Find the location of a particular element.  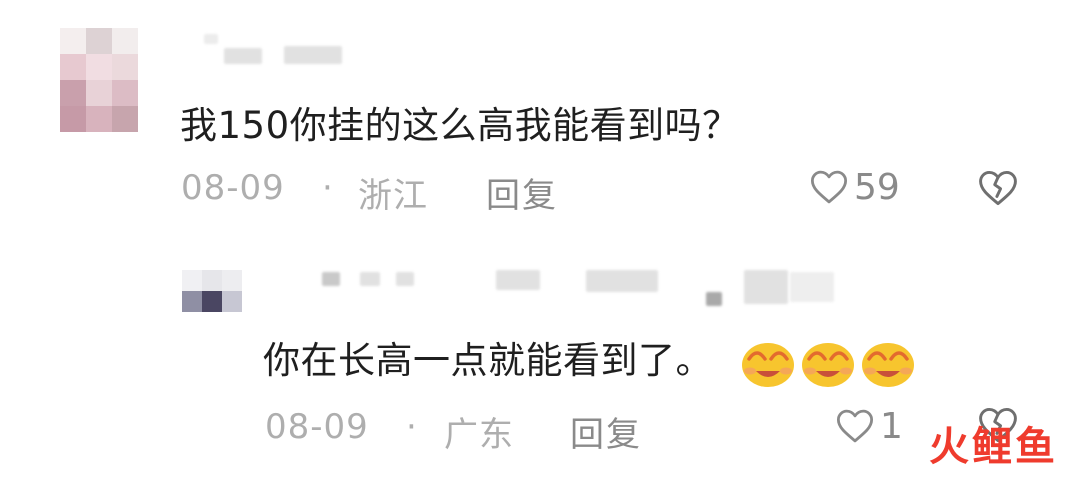

comment-text: 我150你挂的这么高我能看到吗？ is located at coordinates (460, 125).